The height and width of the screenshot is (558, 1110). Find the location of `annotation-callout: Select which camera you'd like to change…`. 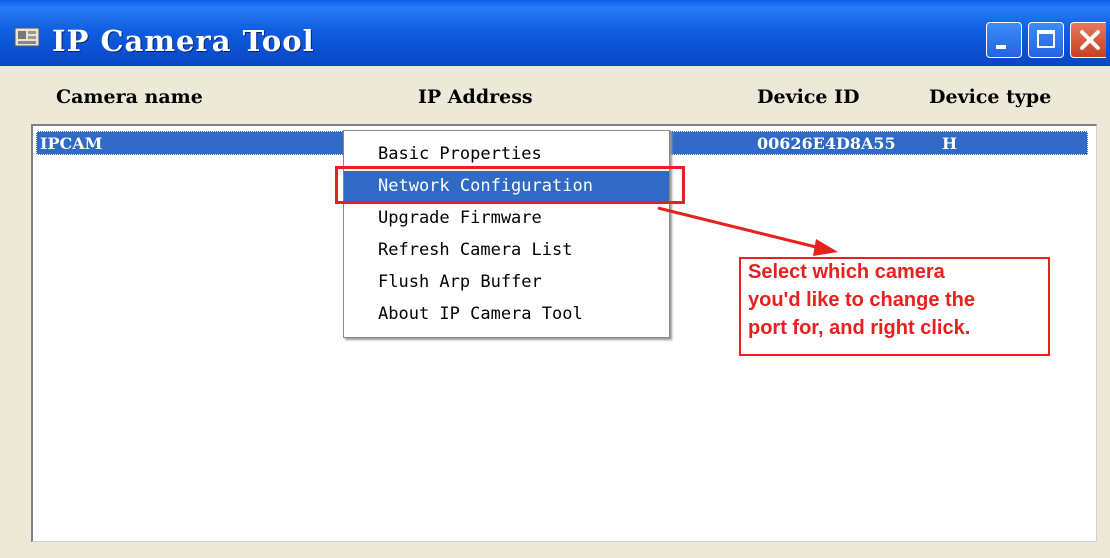

annotation-callout: Select which camera you'd like to change… is located at coordinates (894, 306).